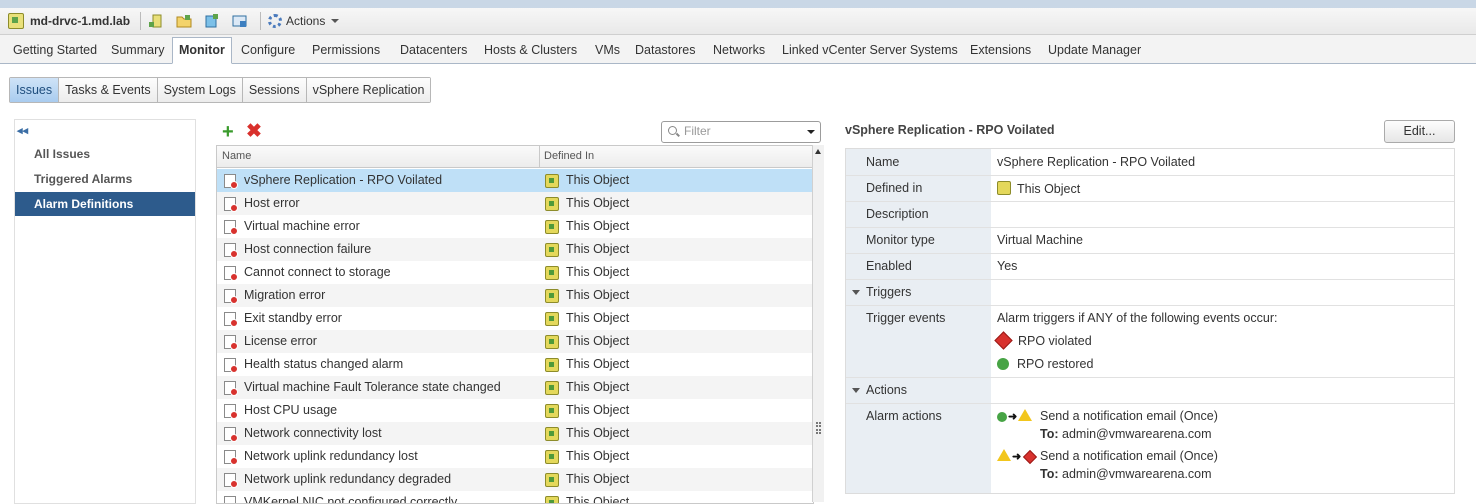 The image size is (1476, 504). What do you see at coordinates (105, 204) in the screenshot?
I see `nav-alarm-definitions: Alarm Definitions` at bounding box center [105, 204].